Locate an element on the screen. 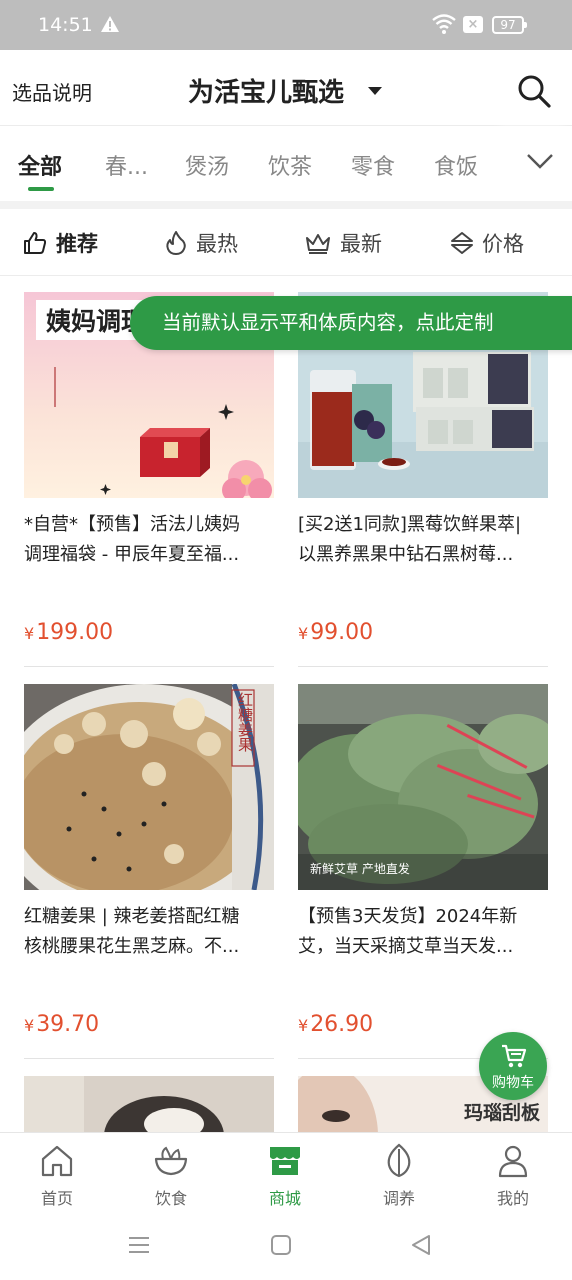 The image size is (572, 1280). page-title: 为活宝儿甄选 is located at coordinates (266, 90).